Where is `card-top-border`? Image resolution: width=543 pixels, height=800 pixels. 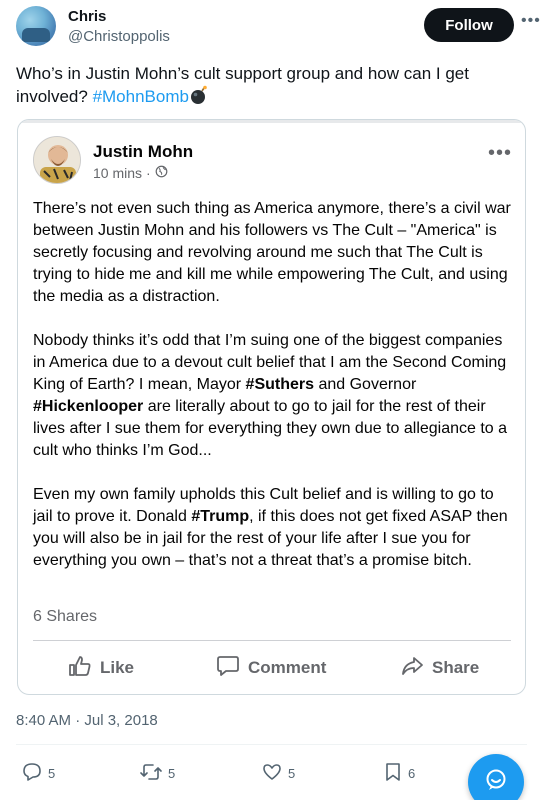 card-top-border is located at coordinates (271, 121).